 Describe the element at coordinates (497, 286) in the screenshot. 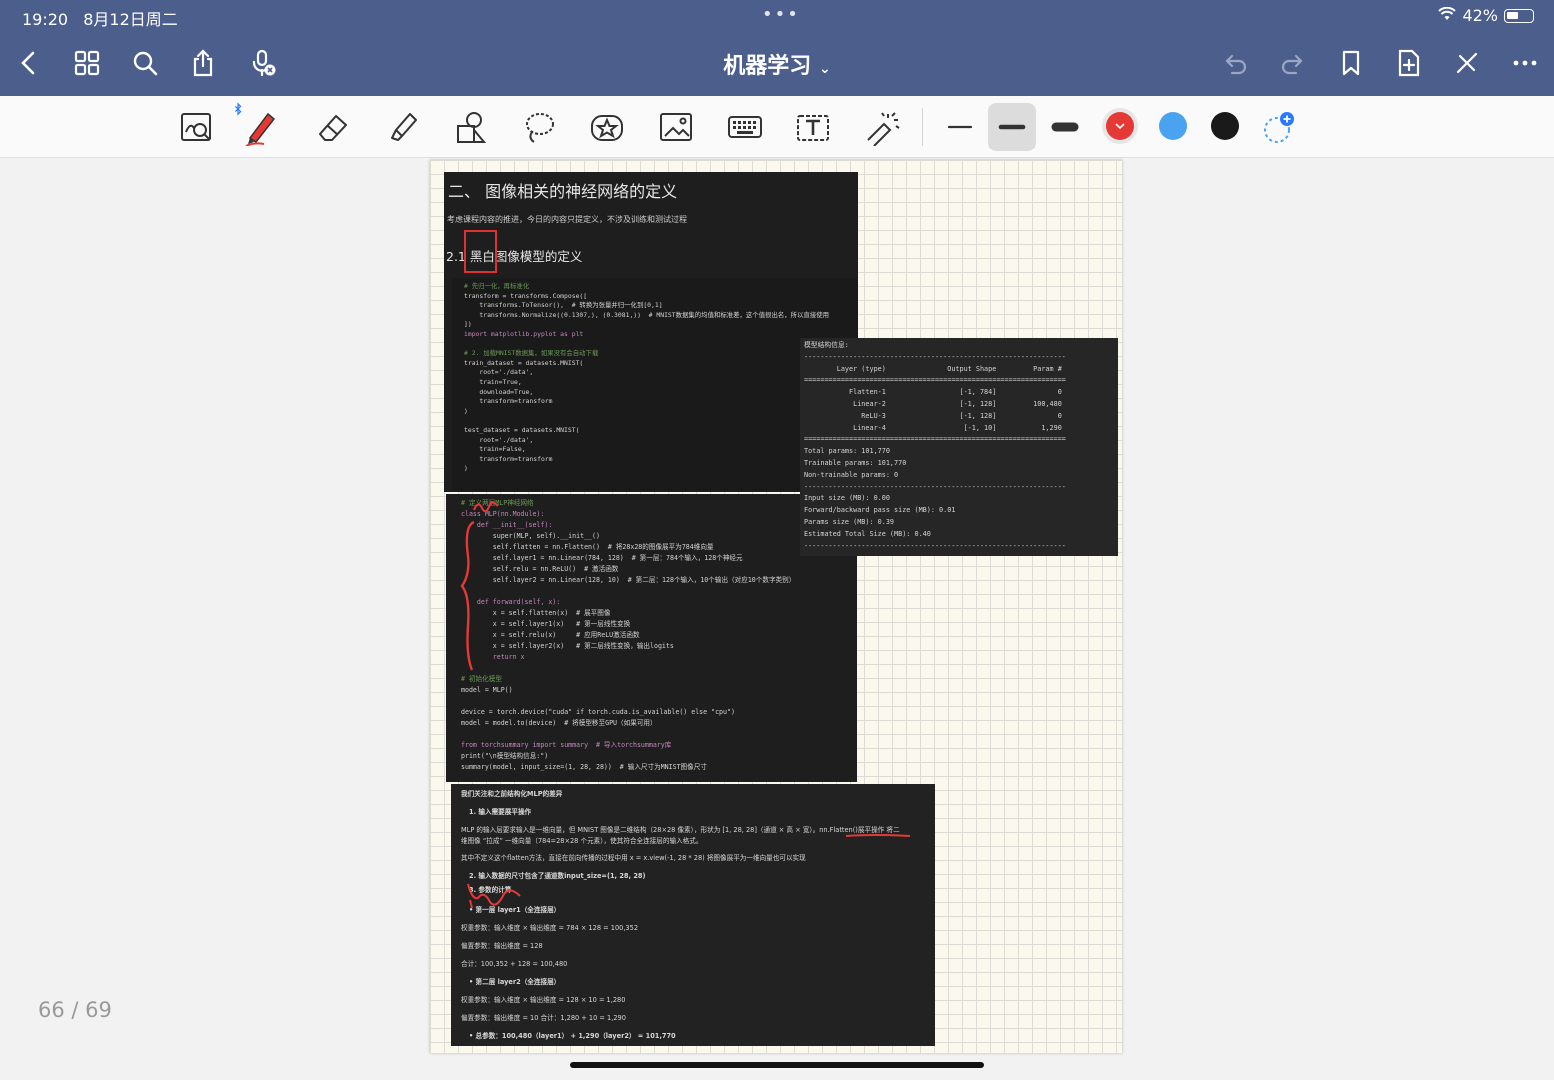

I see `code-line: # 先归一化，再标准化` at that location.